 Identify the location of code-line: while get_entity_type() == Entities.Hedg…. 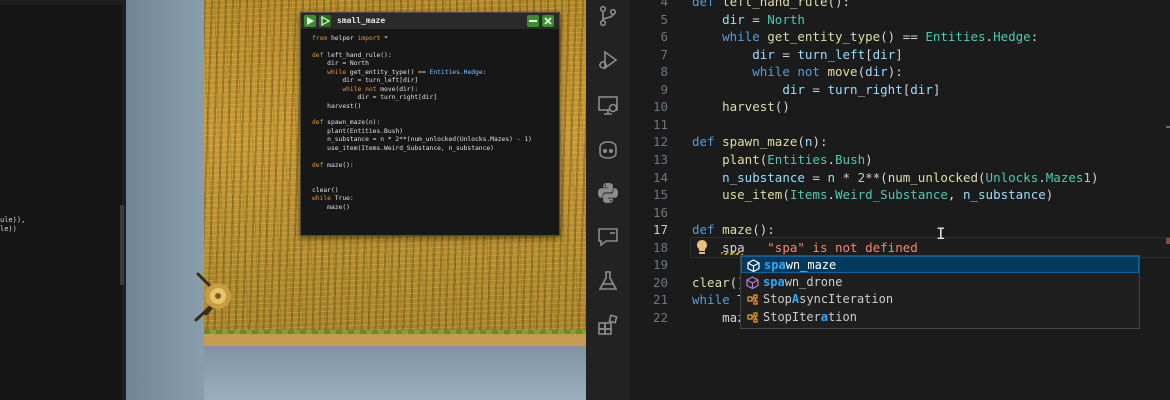
(865, 36).